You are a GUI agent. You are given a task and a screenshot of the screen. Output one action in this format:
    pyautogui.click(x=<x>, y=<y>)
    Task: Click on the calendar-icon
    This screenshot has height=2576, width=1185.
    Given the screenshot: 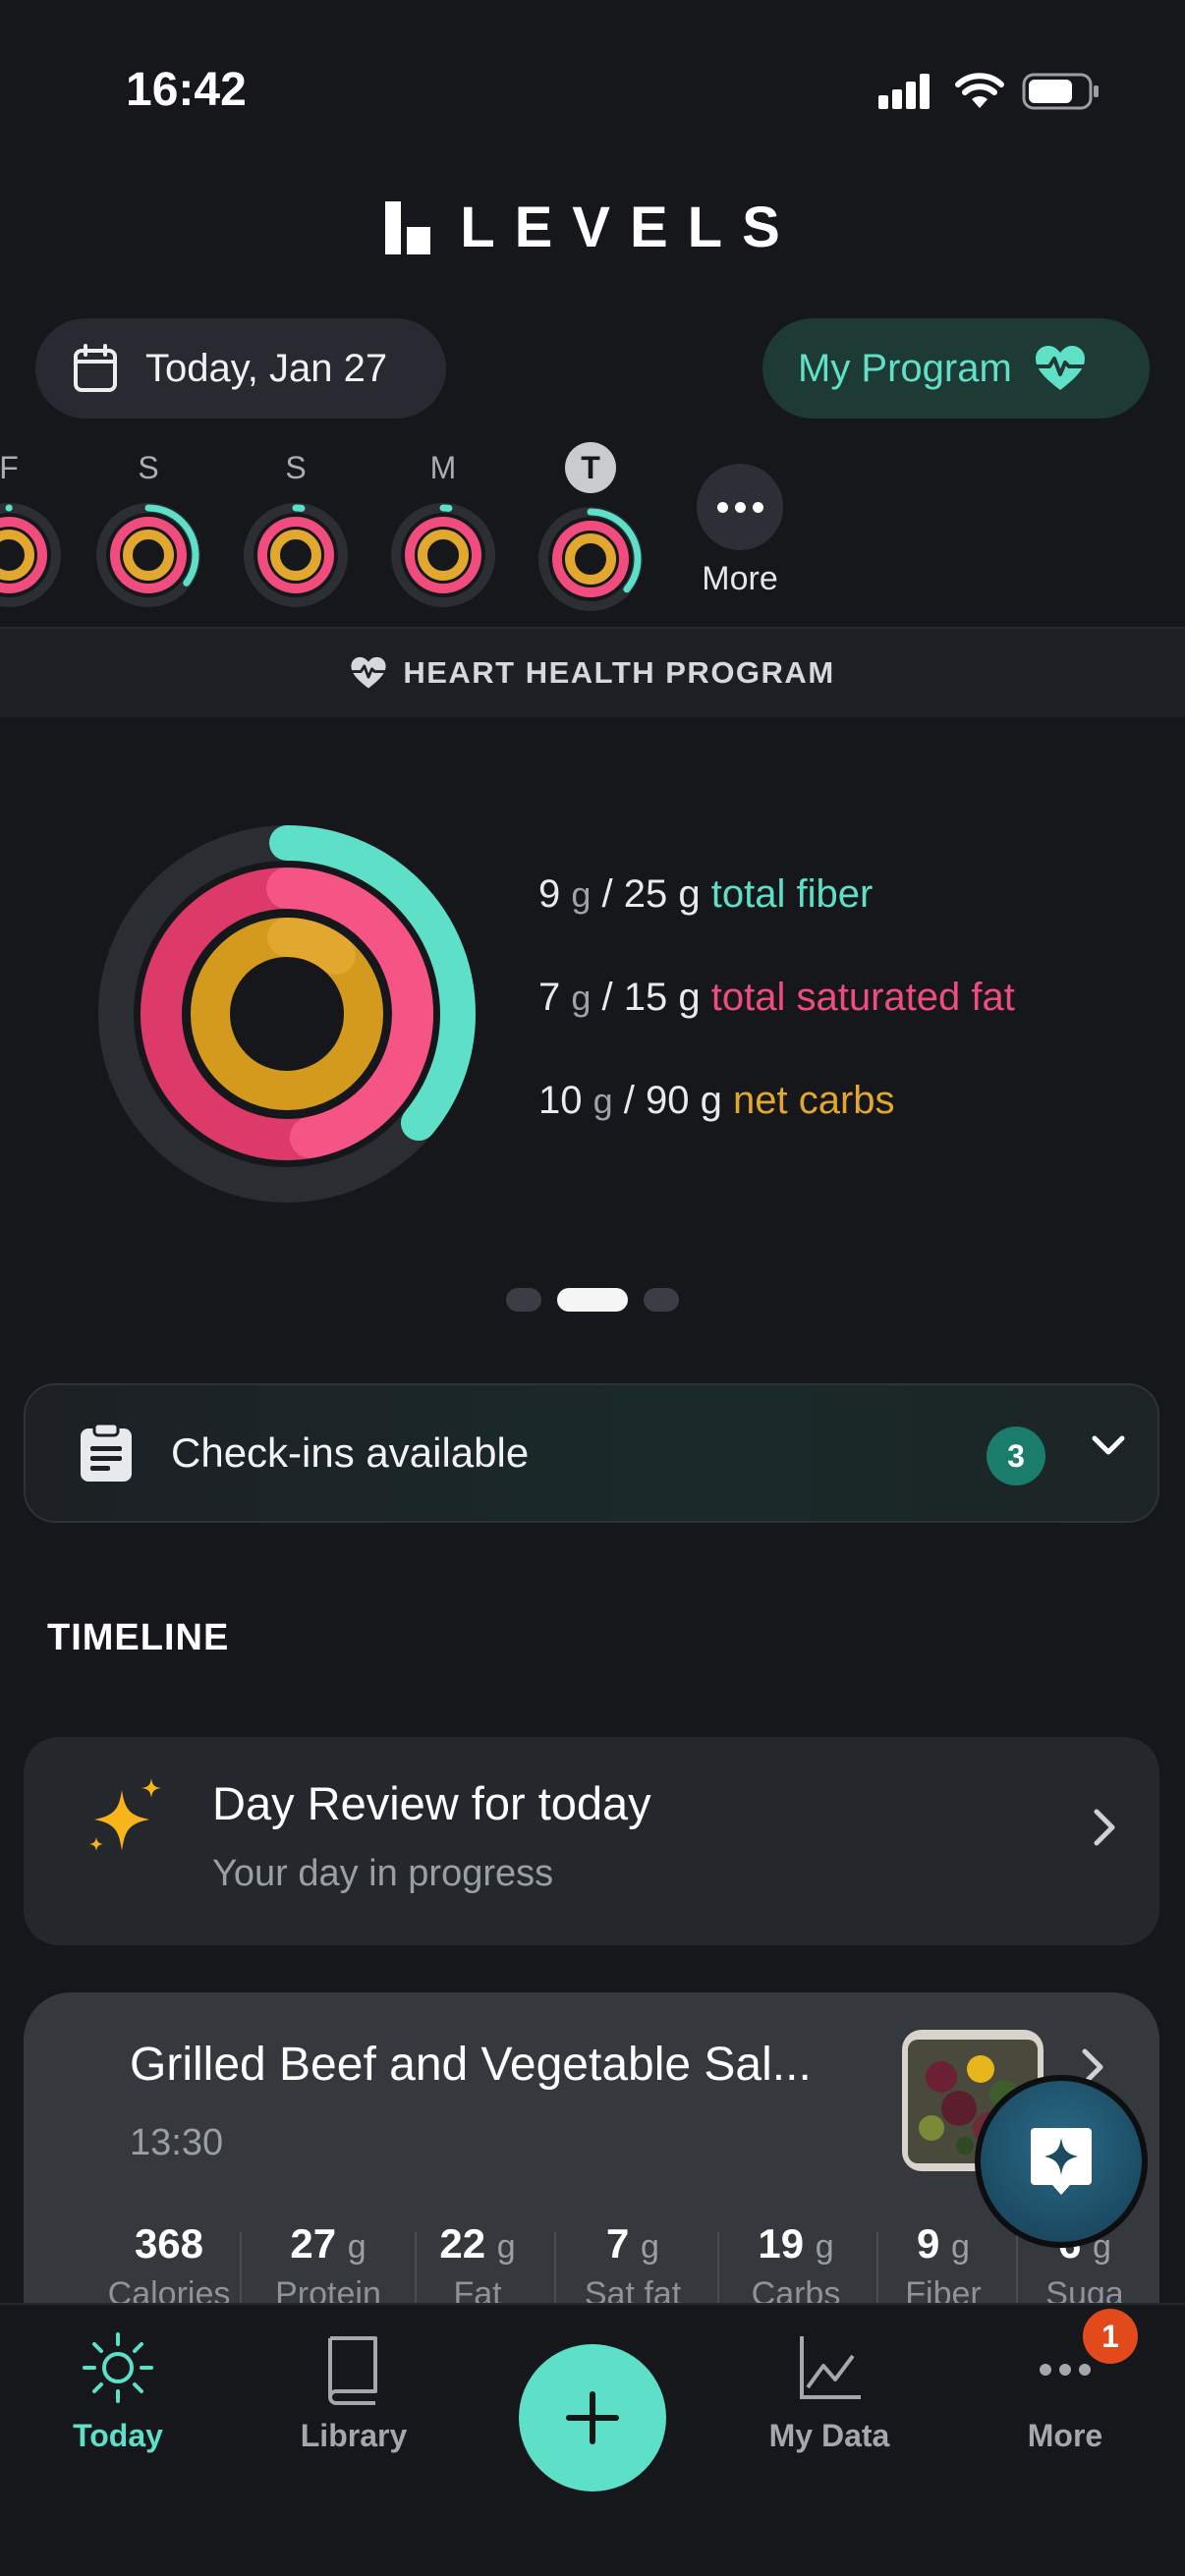 What is the action you would take?
    pyautogui.click(x=96, y=368)
    